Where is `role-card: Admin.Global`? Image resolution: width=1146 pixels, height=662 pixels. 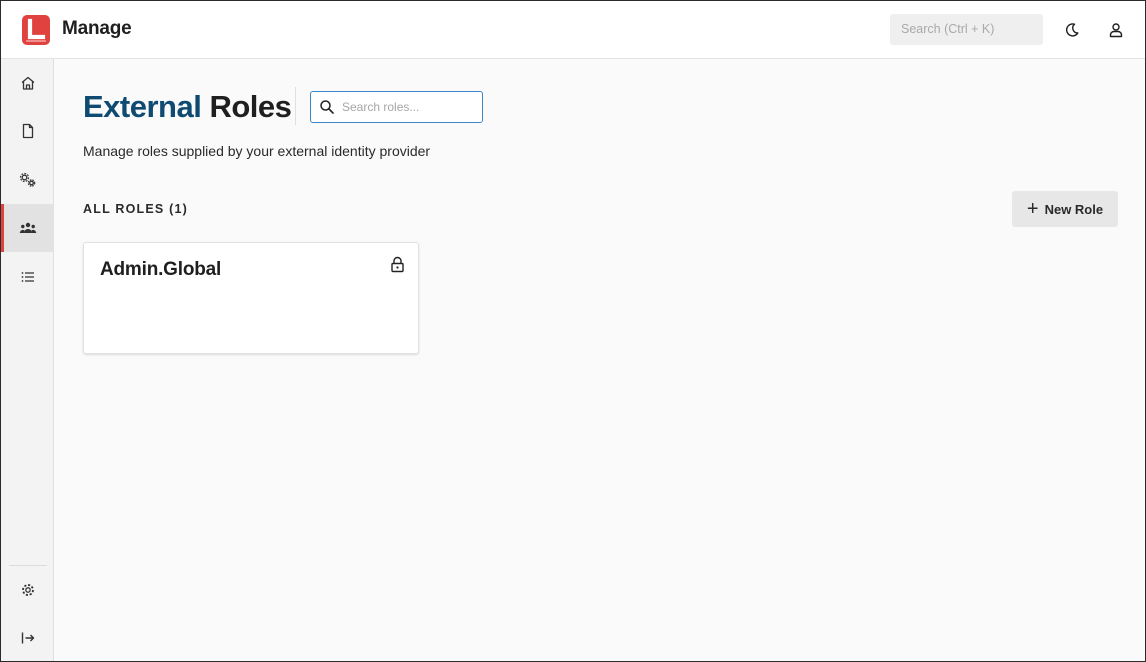
role-card: Admin.Global is located at coordinates (251, 298).